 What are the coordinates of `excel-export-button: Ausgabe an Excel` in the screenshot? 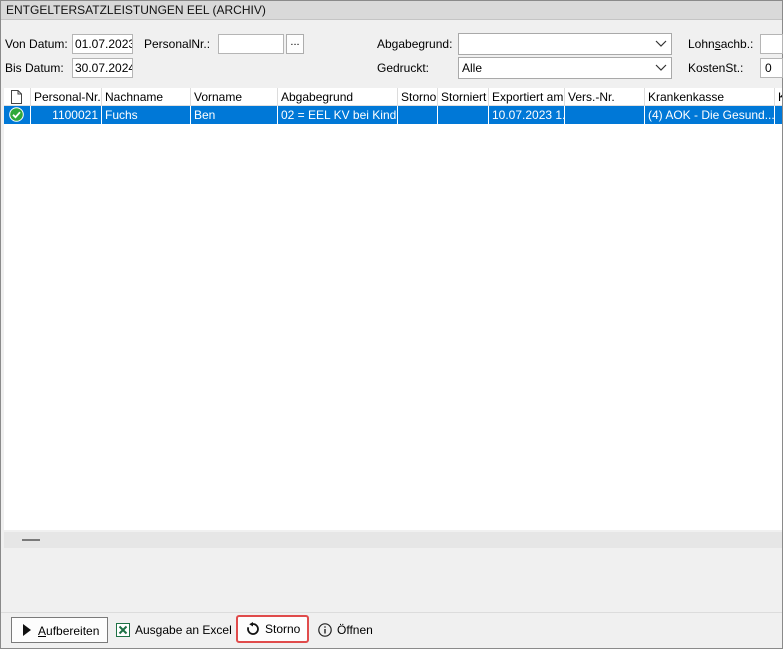 It's located at (173, 630).